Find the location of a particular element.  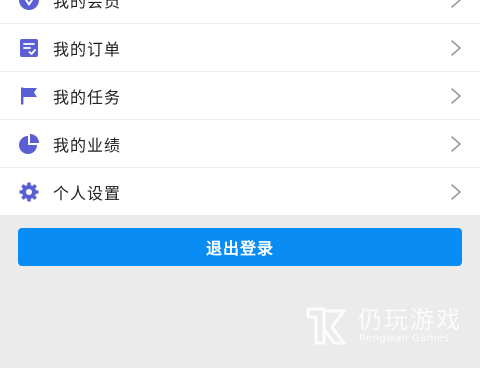

logout-button: 退出登录 is located at coordinates (240, 247).